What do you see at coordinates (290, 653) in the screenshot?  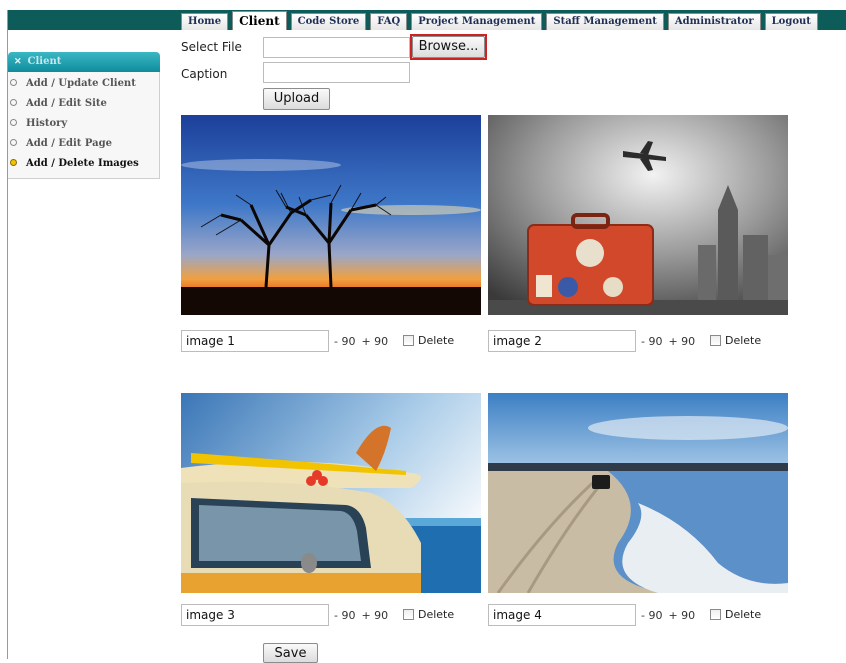 I see `save-button: Save` at bounding box center [290, 653].